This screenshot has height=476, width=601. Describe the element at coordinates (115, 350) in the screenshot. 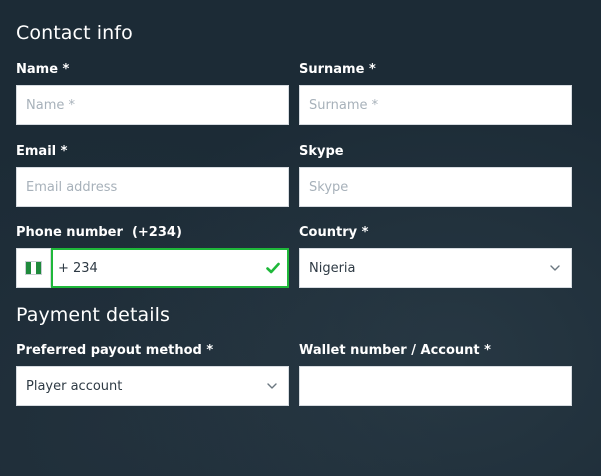

I see `payout-method-label: Preferred payout method *` at that location.